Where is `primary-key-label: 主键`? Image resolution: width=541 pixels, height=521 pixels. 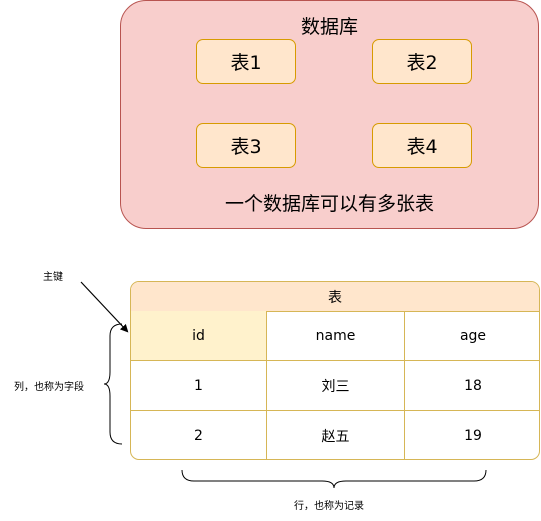 primary-key-label: 主键 is located at coordinates (53, 277).